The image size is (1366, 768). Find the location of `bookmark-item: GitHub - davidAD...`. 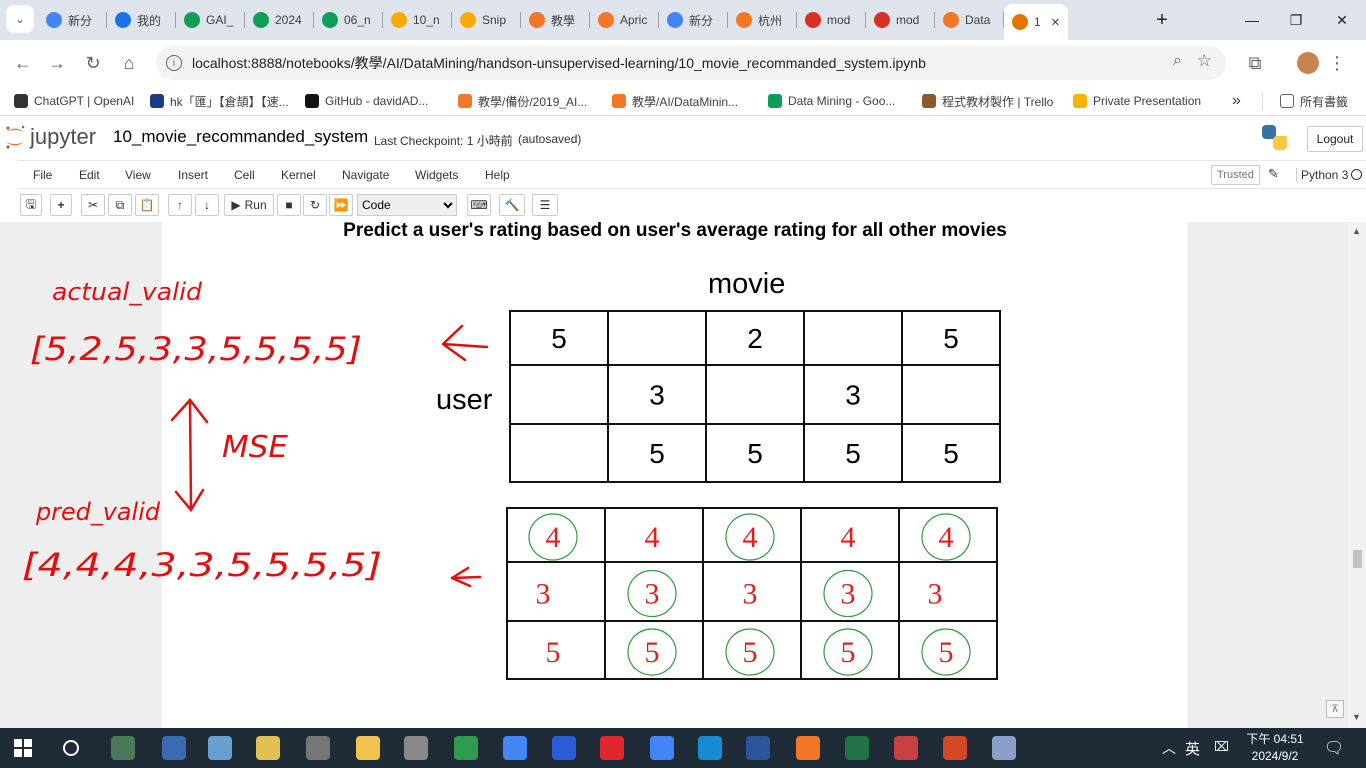

bookmark-item: GitHub - davidAD... is located at coordinates (366, 101).